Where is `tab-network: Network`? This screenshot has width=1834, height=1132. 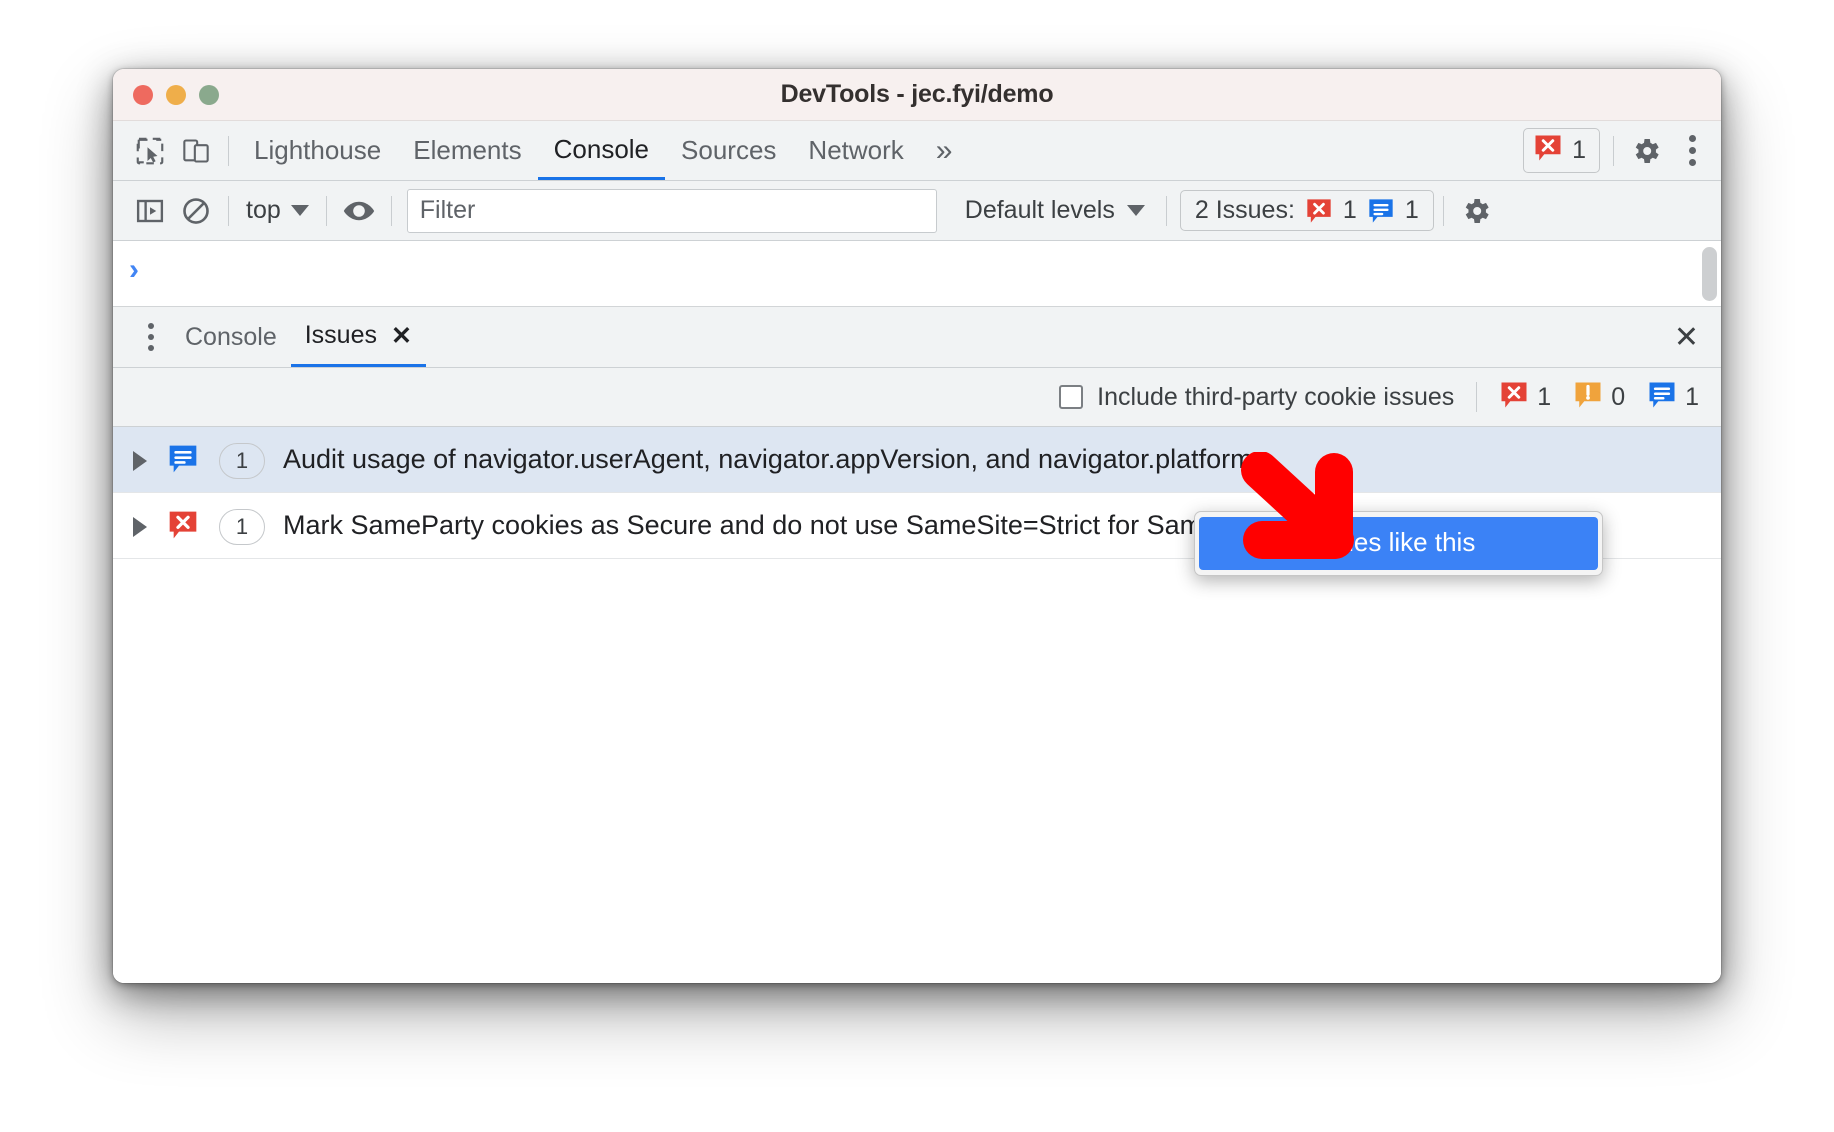
tab-network: Network is located at coordinates (855, 150).